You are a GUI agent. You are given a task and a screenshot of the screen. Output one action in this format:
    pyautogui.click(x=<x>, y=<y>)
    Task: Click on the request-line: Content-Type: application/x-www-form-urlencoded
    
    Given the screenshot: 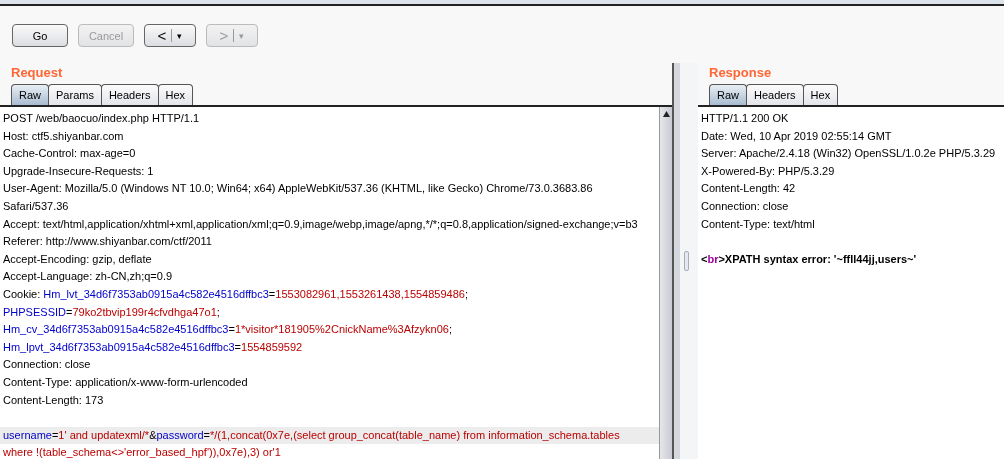 What is the action you would take?
    pyautogui.click(x=125, y=382)
    